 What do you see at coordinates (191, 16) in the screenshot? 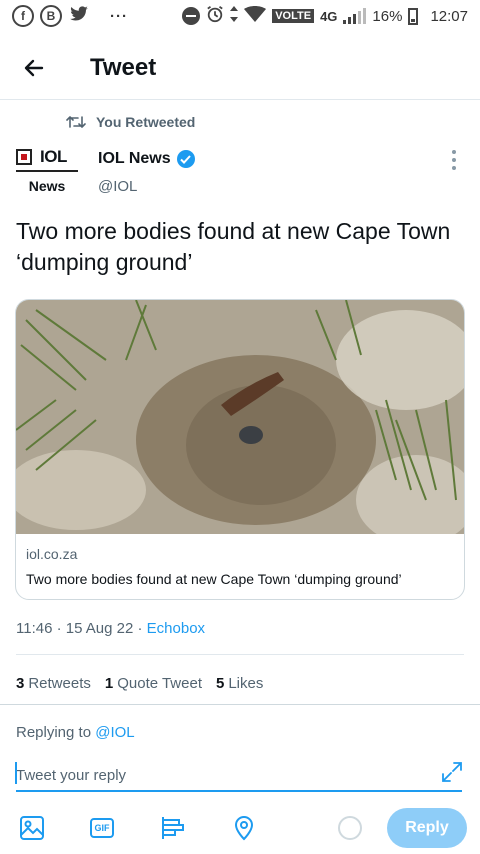
I see `dnd-icon` at bounding box center [191, 16].